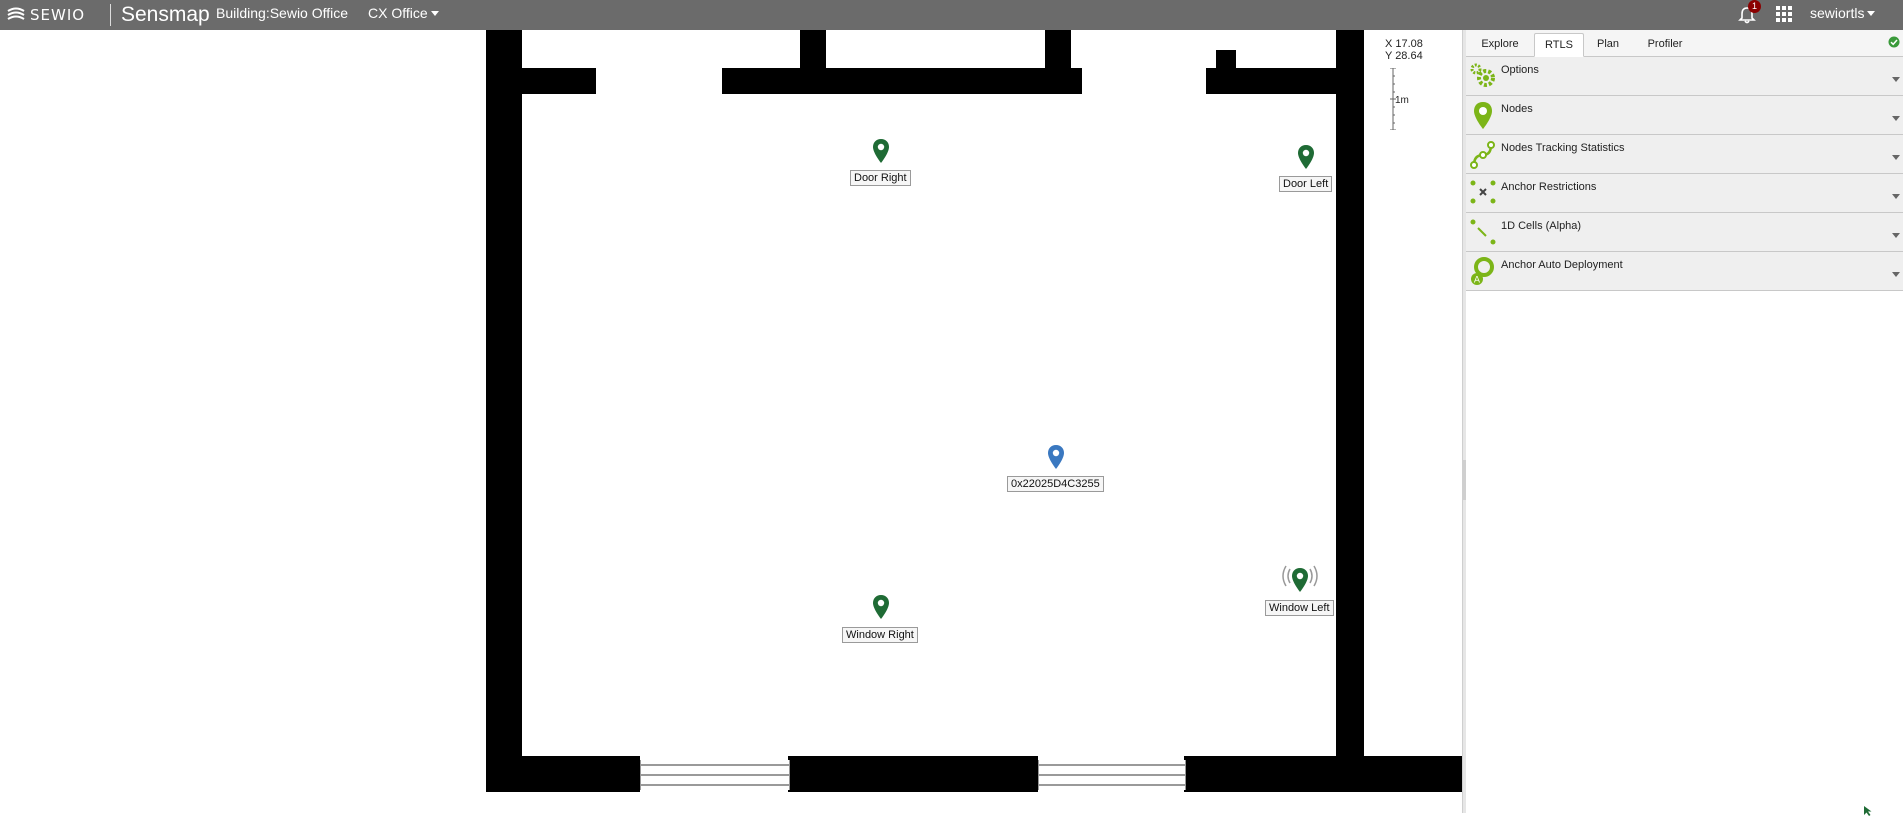 The width and height of the screenshot is (1903, 817). I want to click on floor-dropdown: CX Office, so click(403, 13).